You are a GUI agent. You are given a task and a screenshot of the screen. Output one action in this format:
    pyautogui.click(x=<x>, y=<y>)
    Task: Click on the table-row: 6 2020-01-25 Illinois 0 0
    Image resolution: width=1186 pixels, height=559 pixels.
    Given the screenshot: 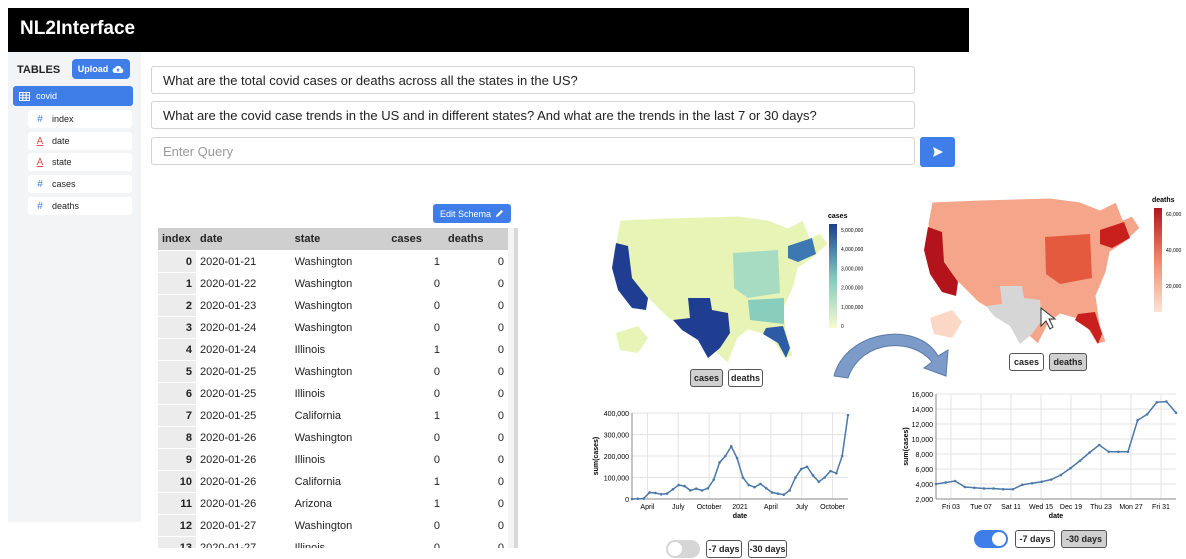 What is the action you would take?
    pyautogui.click(x=333, y=393)
    